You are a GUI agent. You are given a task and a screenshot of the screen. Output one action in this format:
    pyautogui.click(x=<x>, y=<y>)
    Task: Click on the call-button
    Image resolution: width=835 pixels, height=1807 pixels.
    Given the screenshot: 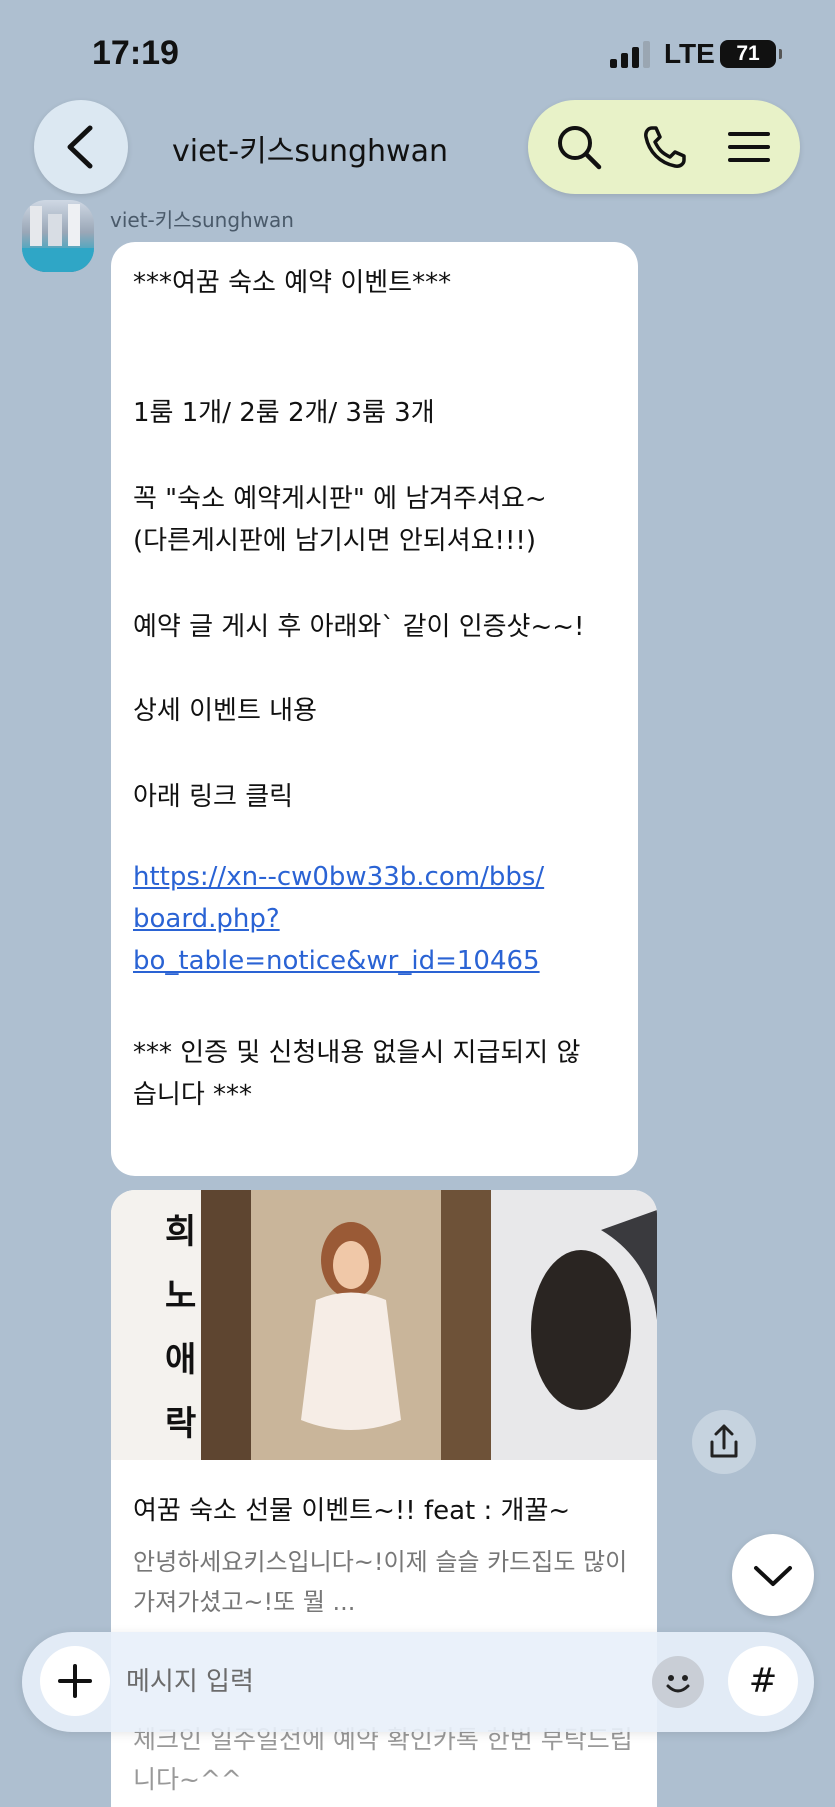 What is the action you would take?
    pyautogui.click(x=665, y=147)
    